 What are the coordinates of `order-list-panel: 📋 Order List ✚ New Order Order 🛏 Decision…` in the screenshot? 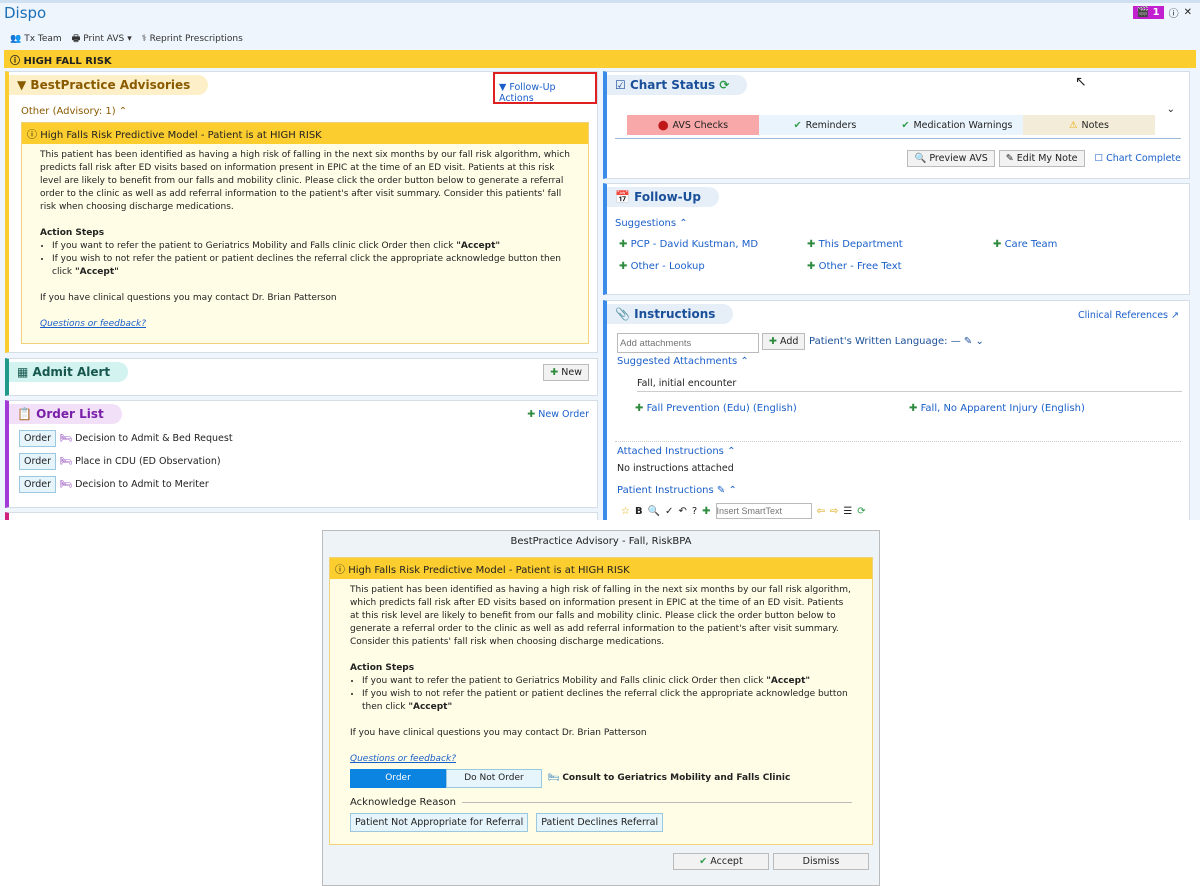 It's located at (301, 454).